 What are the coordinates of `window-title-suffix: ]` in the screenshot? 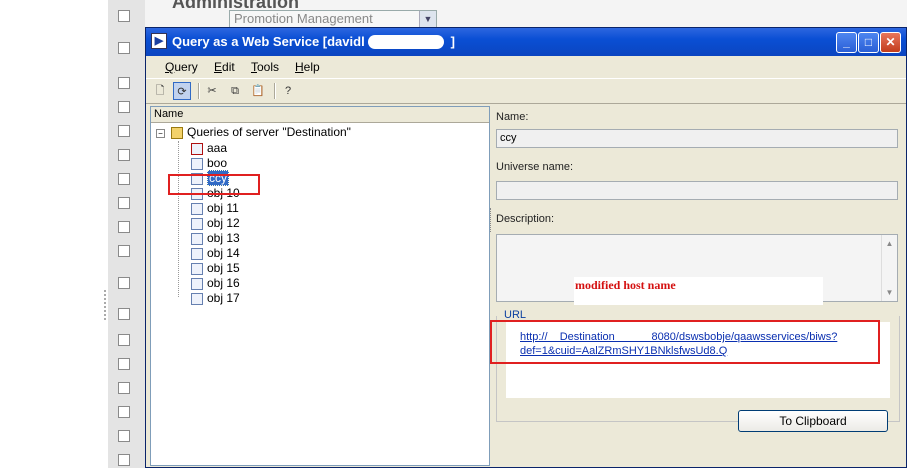 It's located at (452, 41).